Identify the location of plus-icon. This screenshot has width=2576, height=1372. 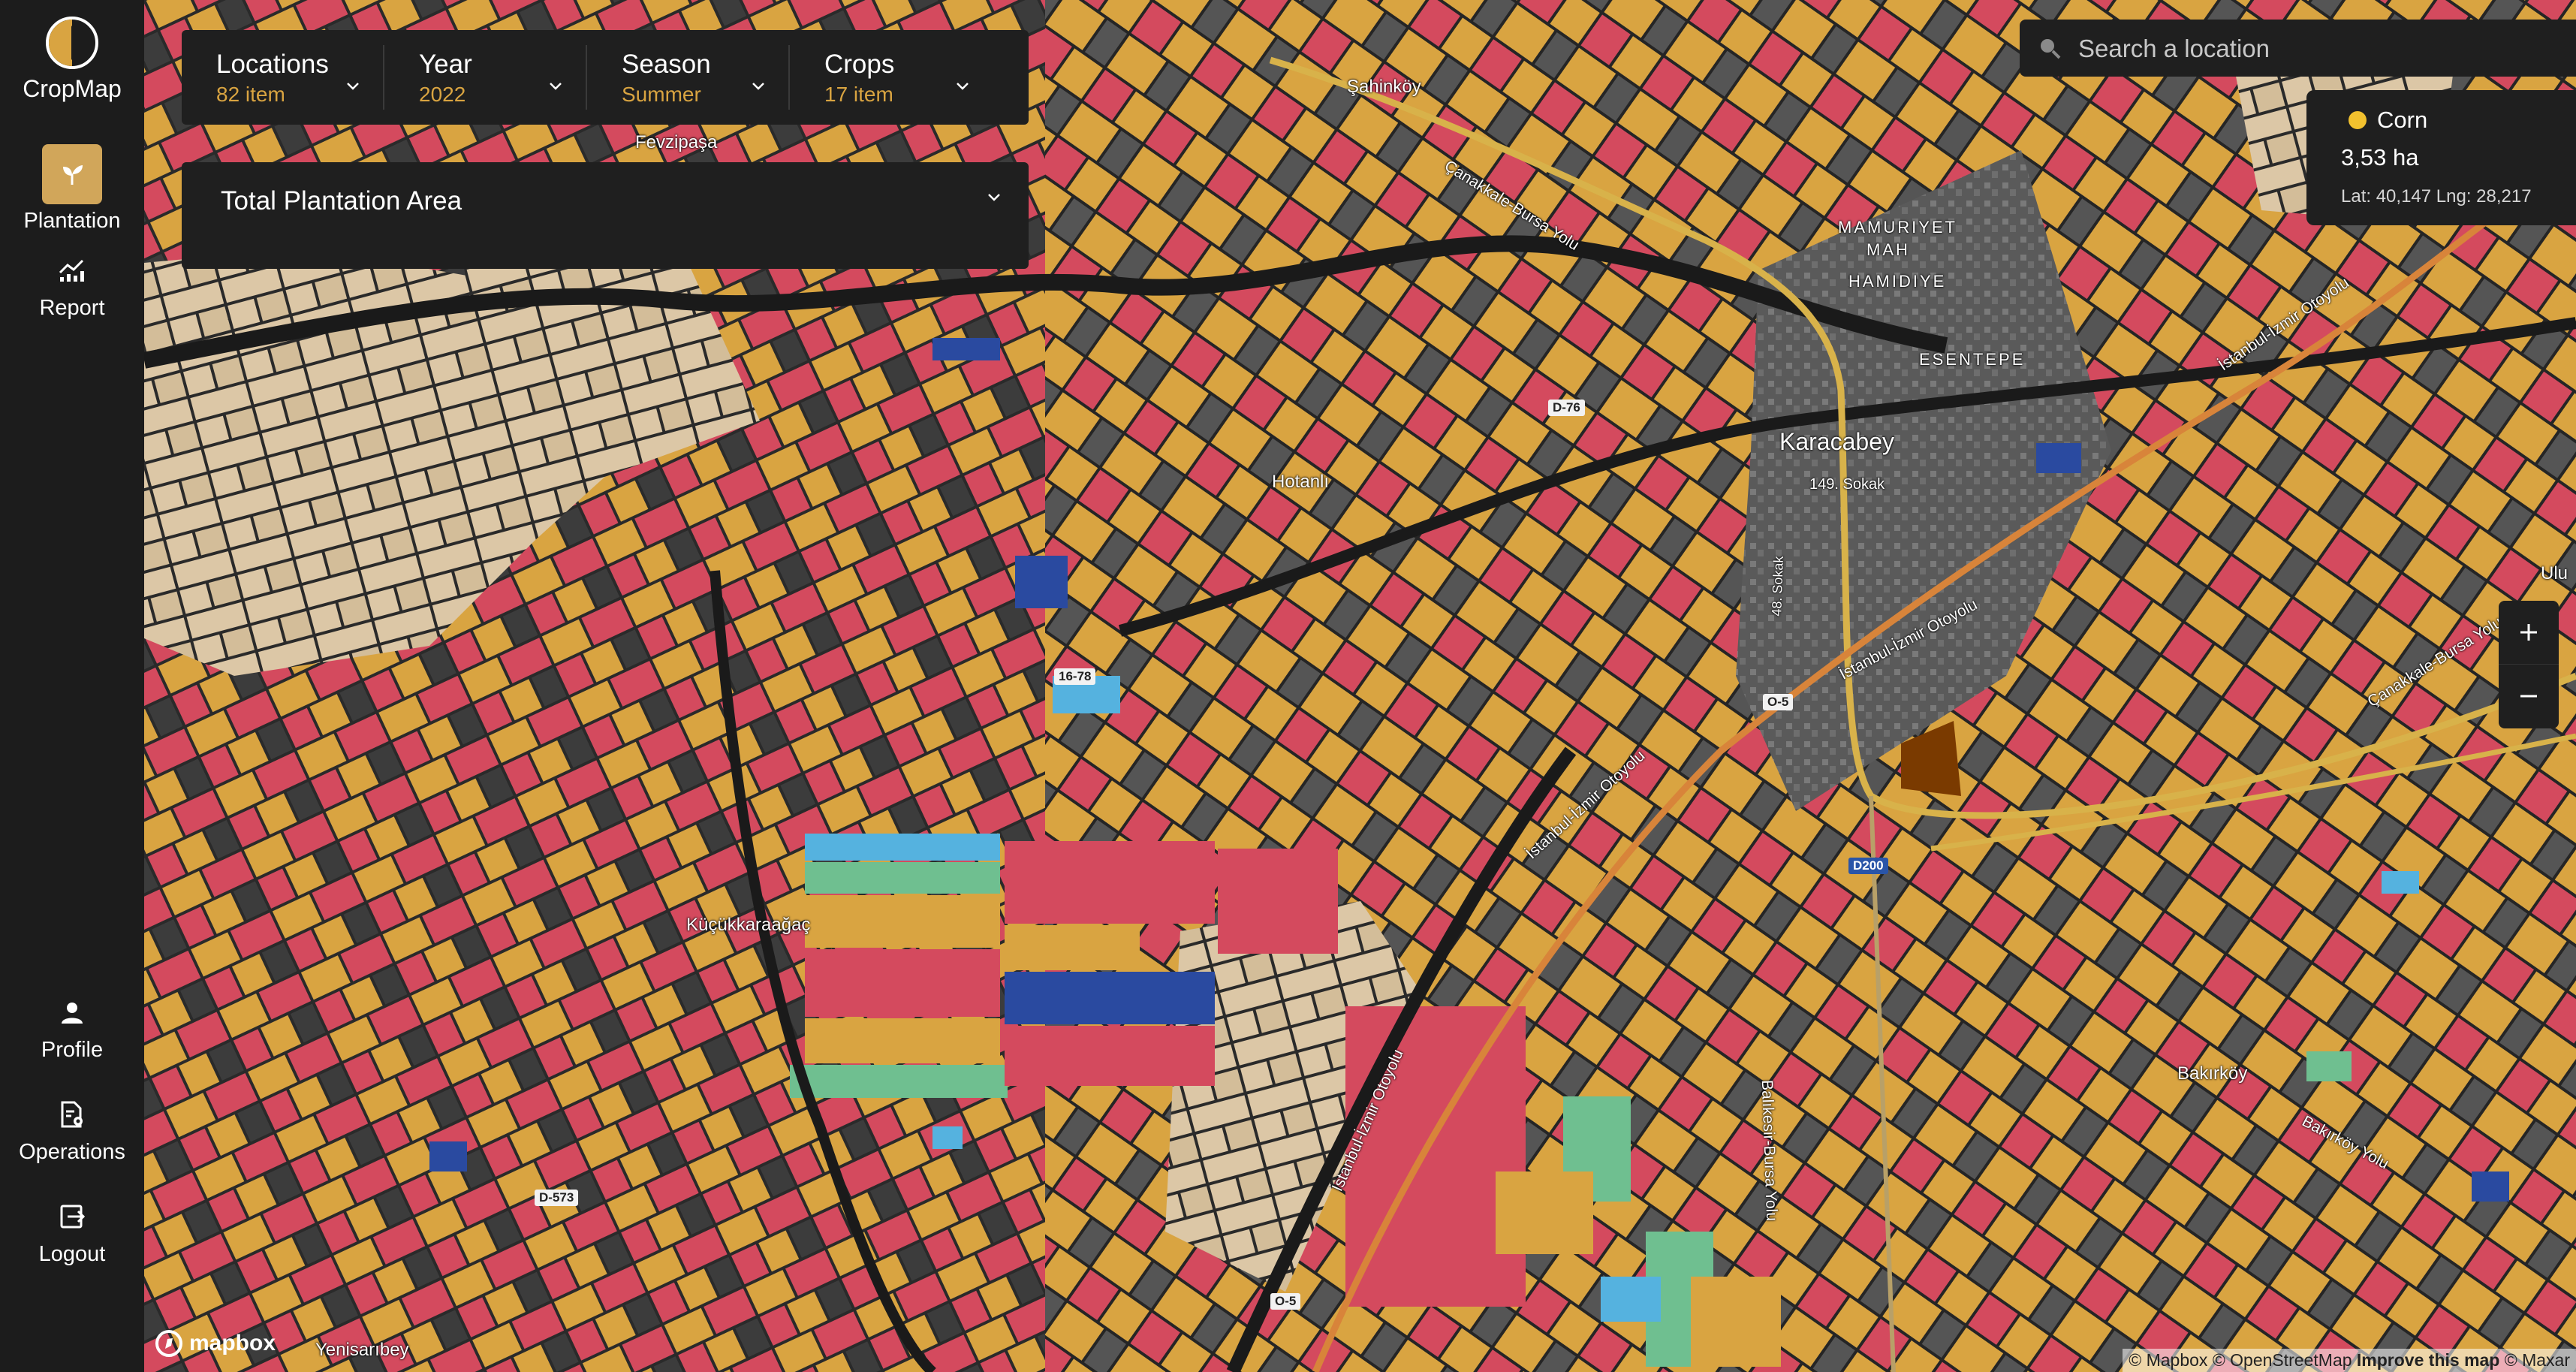
(2528, 633).